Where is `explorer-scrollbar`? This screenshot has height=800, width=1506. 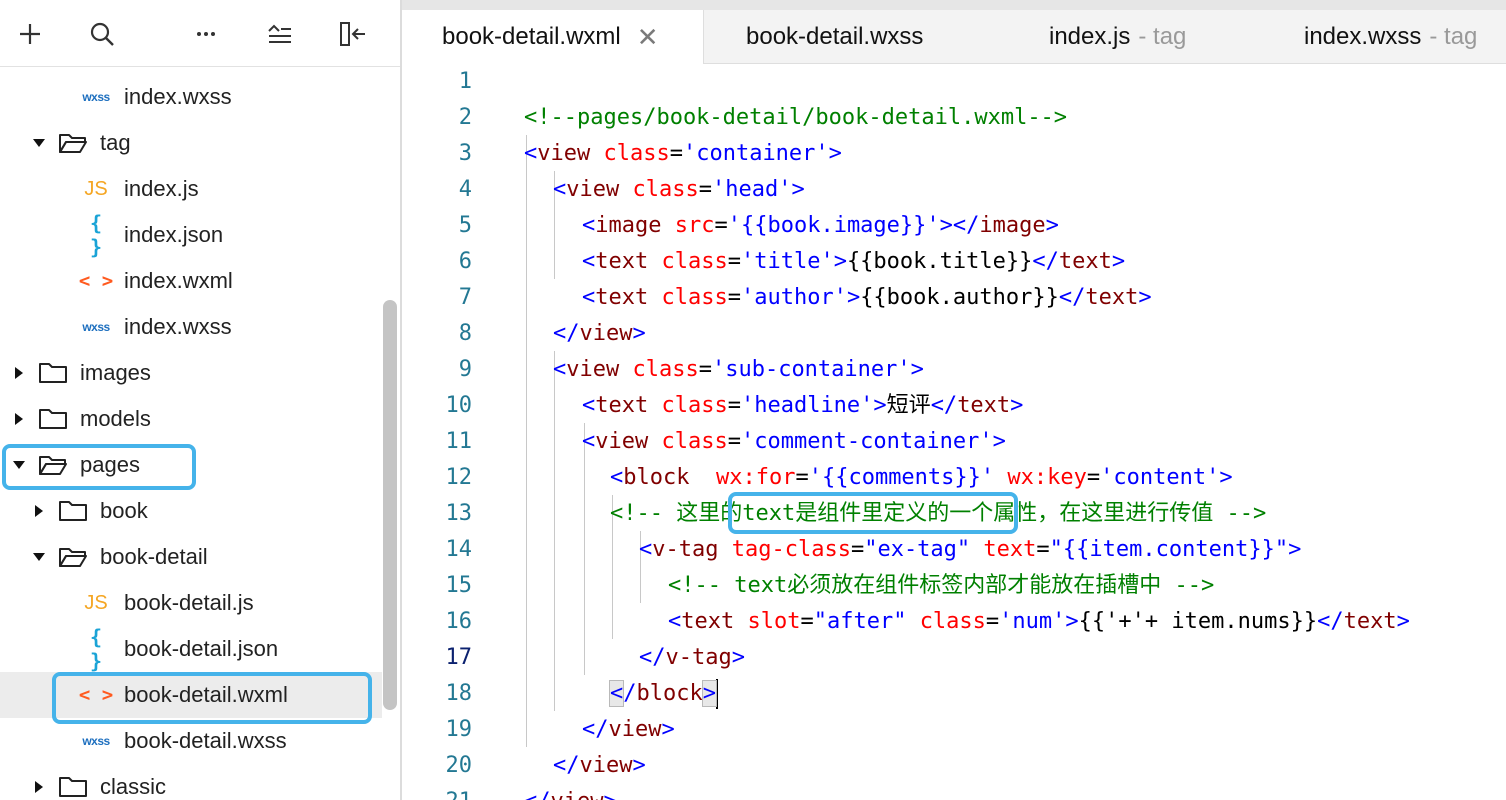
explorer-scrollbar is located at coordinates (390, 505).